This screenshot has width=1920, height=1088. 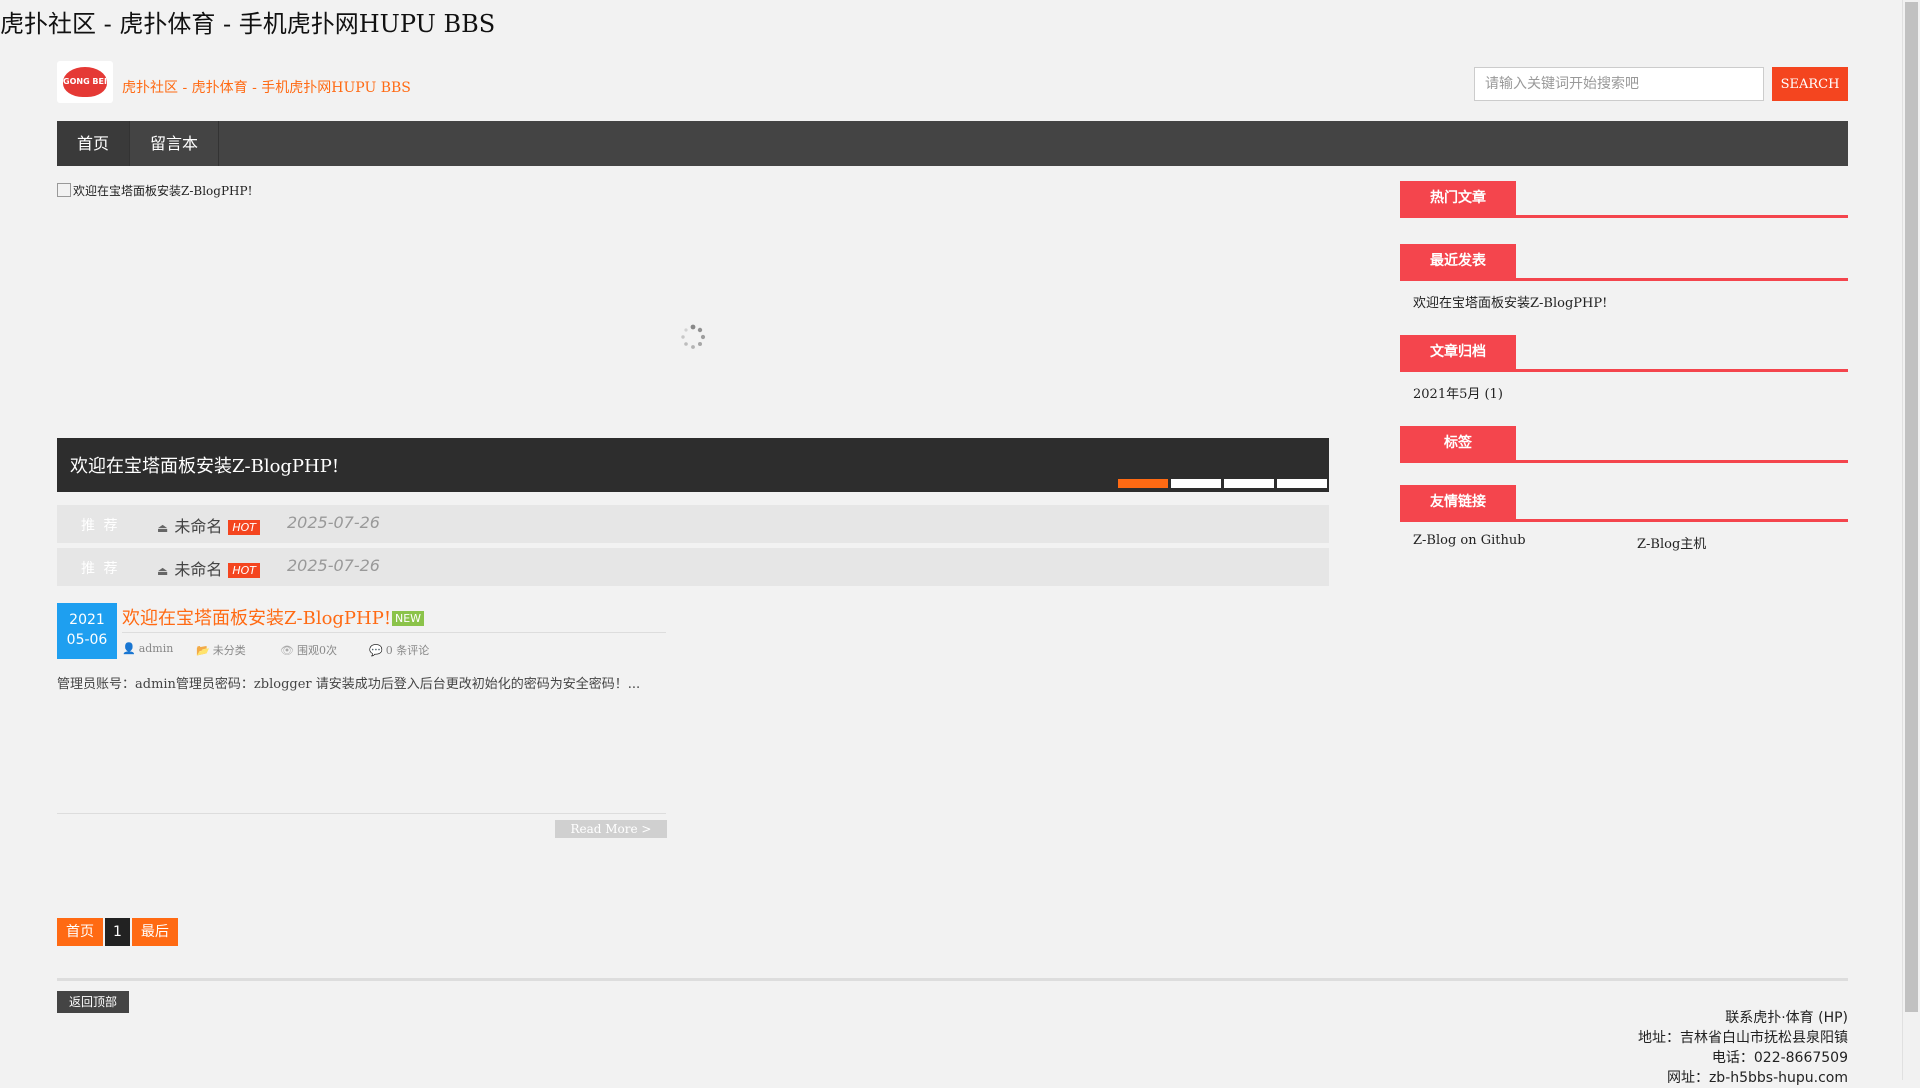 I want to click on nav-item-guestbook: 留言本, so click(x=175, y=143).